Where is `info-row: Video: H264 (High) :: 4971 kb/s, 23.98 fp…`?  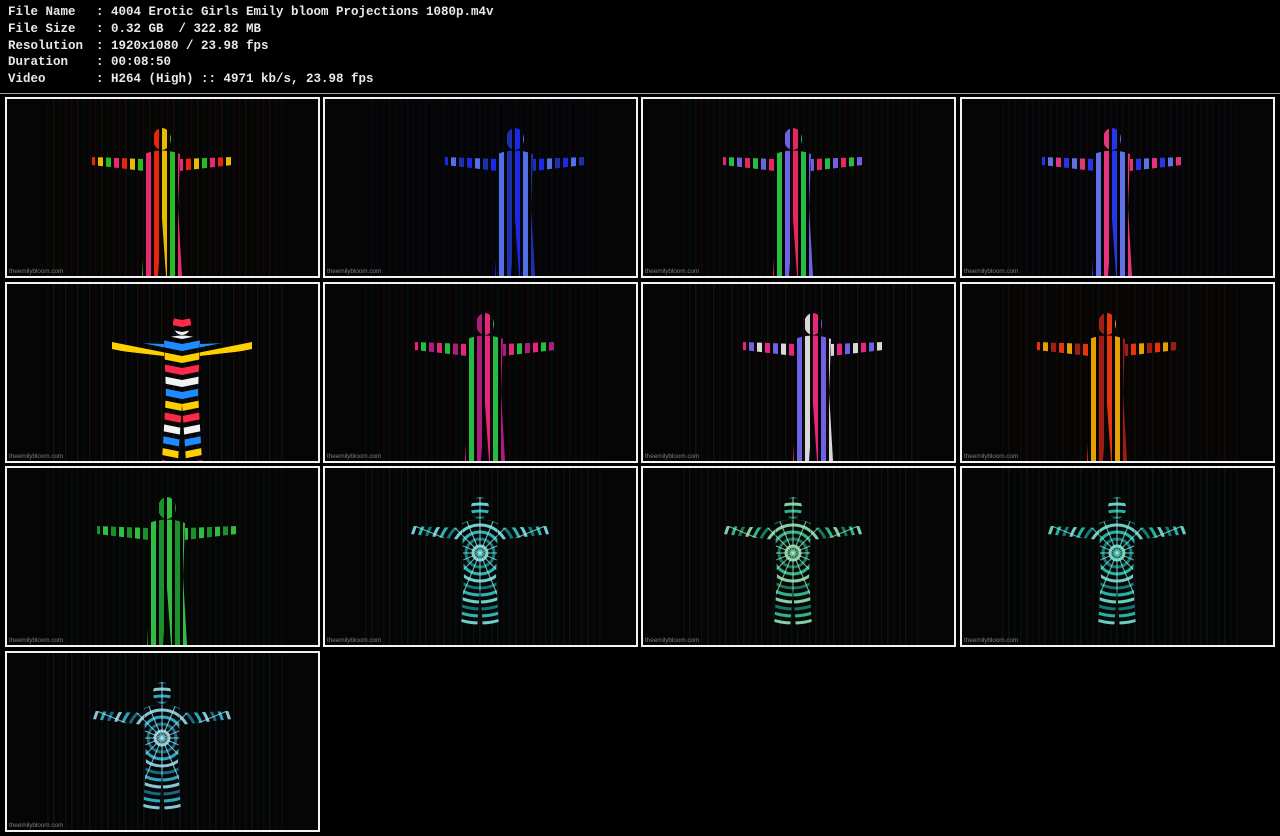
info-row: Video: H264 (High) :: 4971 kb/s, 23.98 fp… is located at coordinates (251, 79).